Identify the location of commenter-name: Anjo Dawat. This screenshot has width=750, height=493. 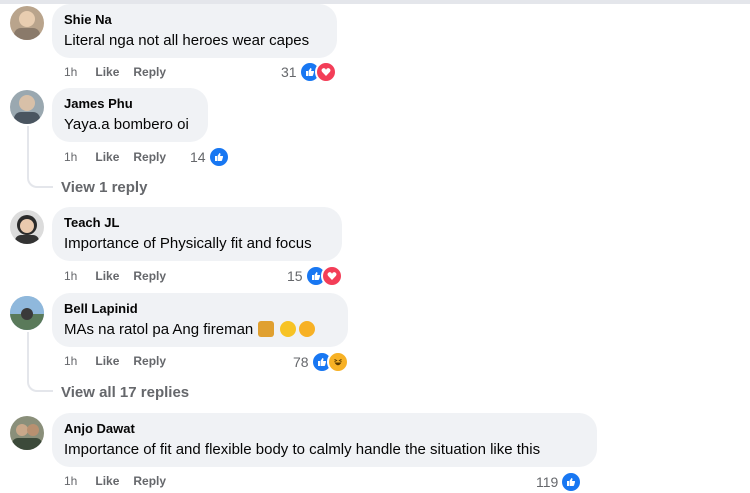
(324, 429).